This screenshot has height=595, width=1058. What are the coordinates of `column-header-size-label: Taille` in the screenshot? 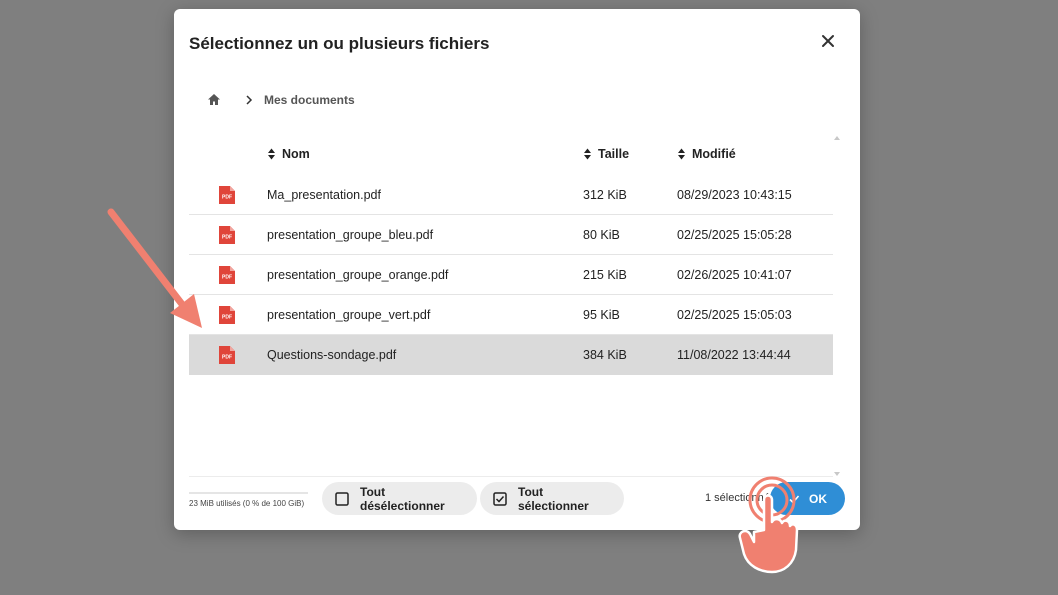 It's located at (614, 154).